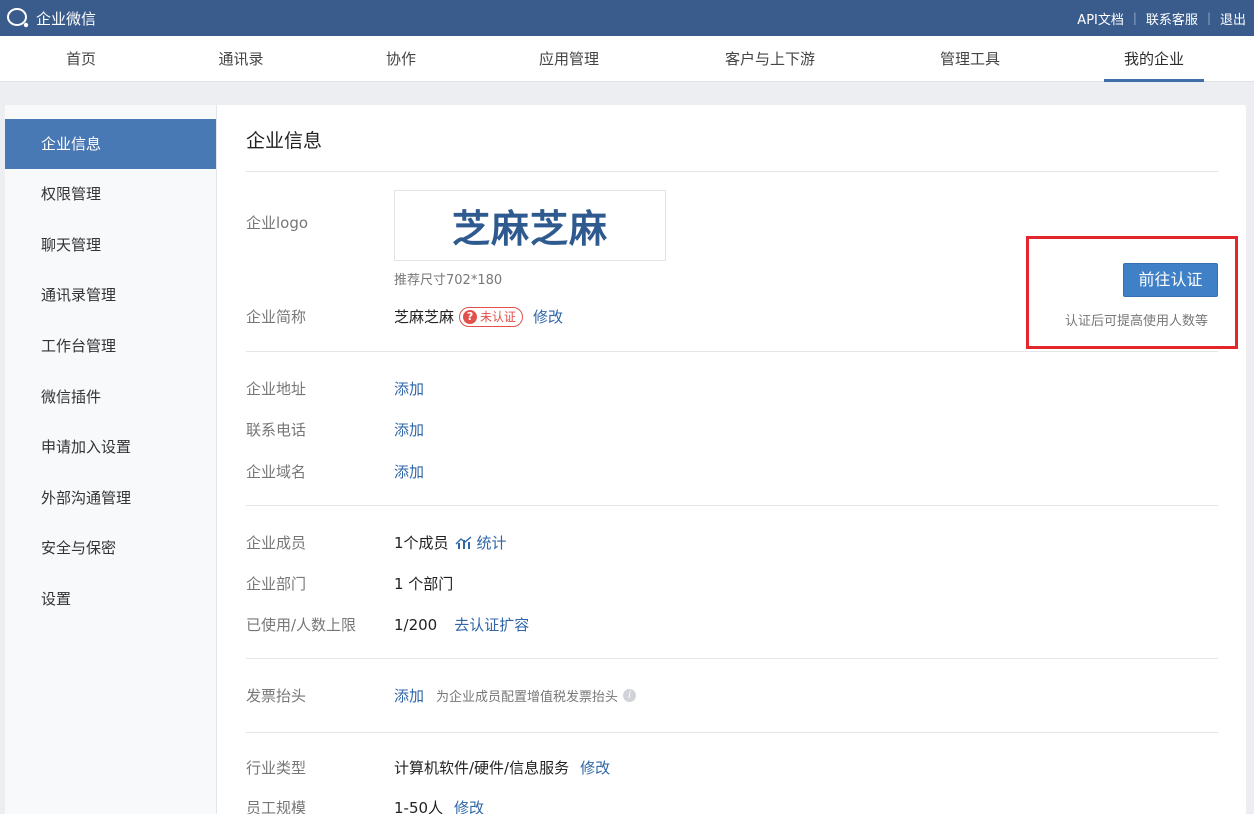  Describe the element at coordinates (110, 599) in the screenshot. I see `sidebar-item-settings: 设置` at that location.